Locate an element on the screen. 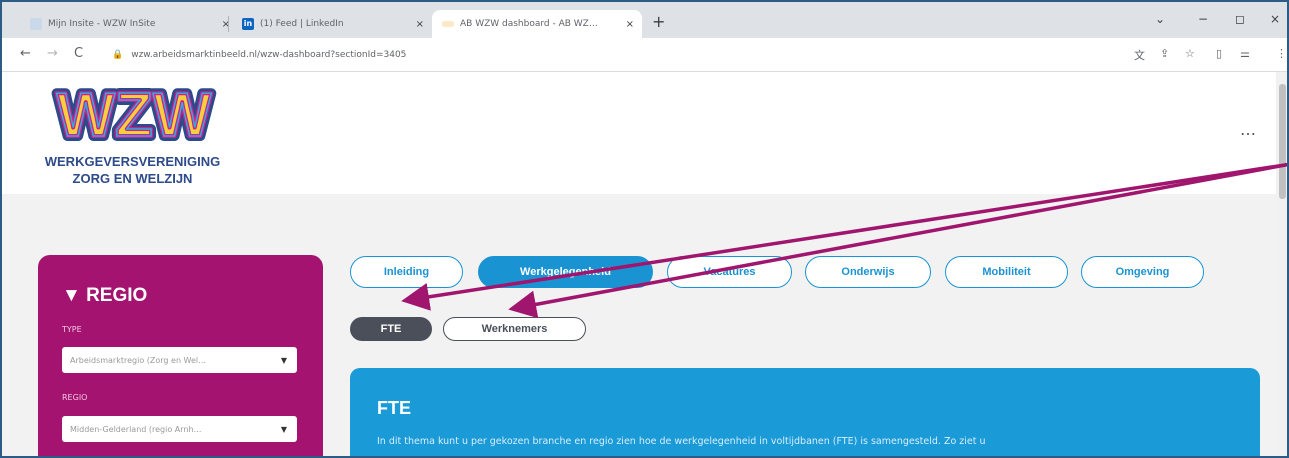 This screenshot has width=1289, height=458. tab-onderwijs: Onderwijs is located at coordinates (868, 272).